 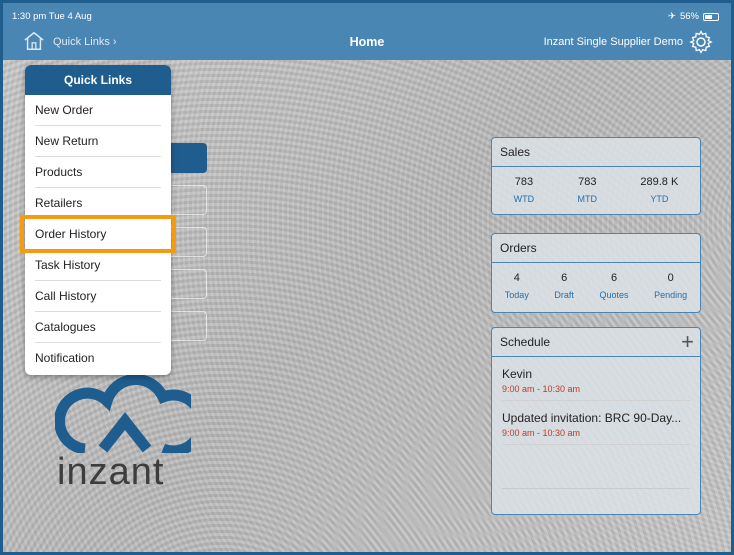 I want to click on quick-link-catalogues: Catalogues, so click(x=98, y=327).